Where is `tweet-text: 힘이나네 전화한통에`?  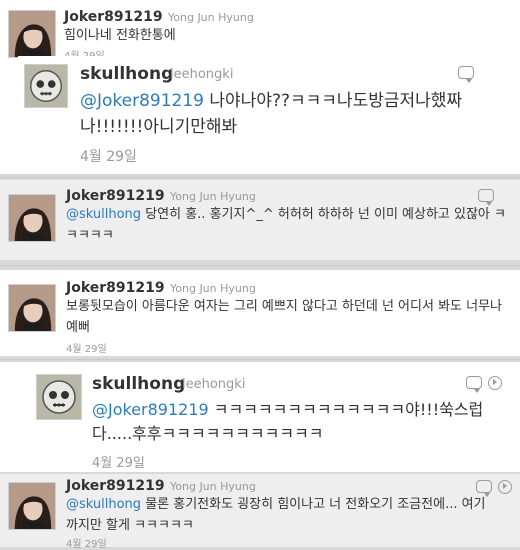 tweet-text: 힘이나네 전화한통에 is located at coordinates (284, 35).